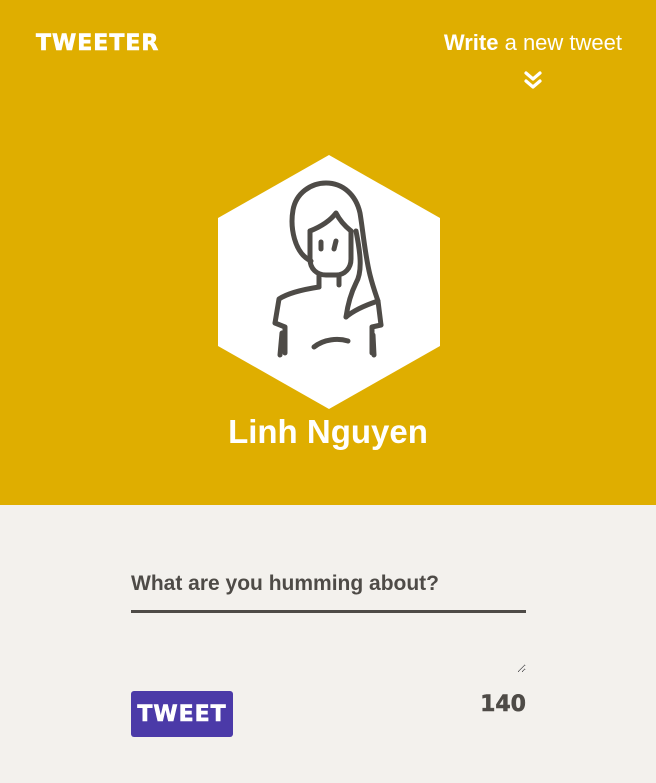  Describe the element at coordinates (98, 44) in the screenshot. I see `app-logo: TWEETER` at that location.